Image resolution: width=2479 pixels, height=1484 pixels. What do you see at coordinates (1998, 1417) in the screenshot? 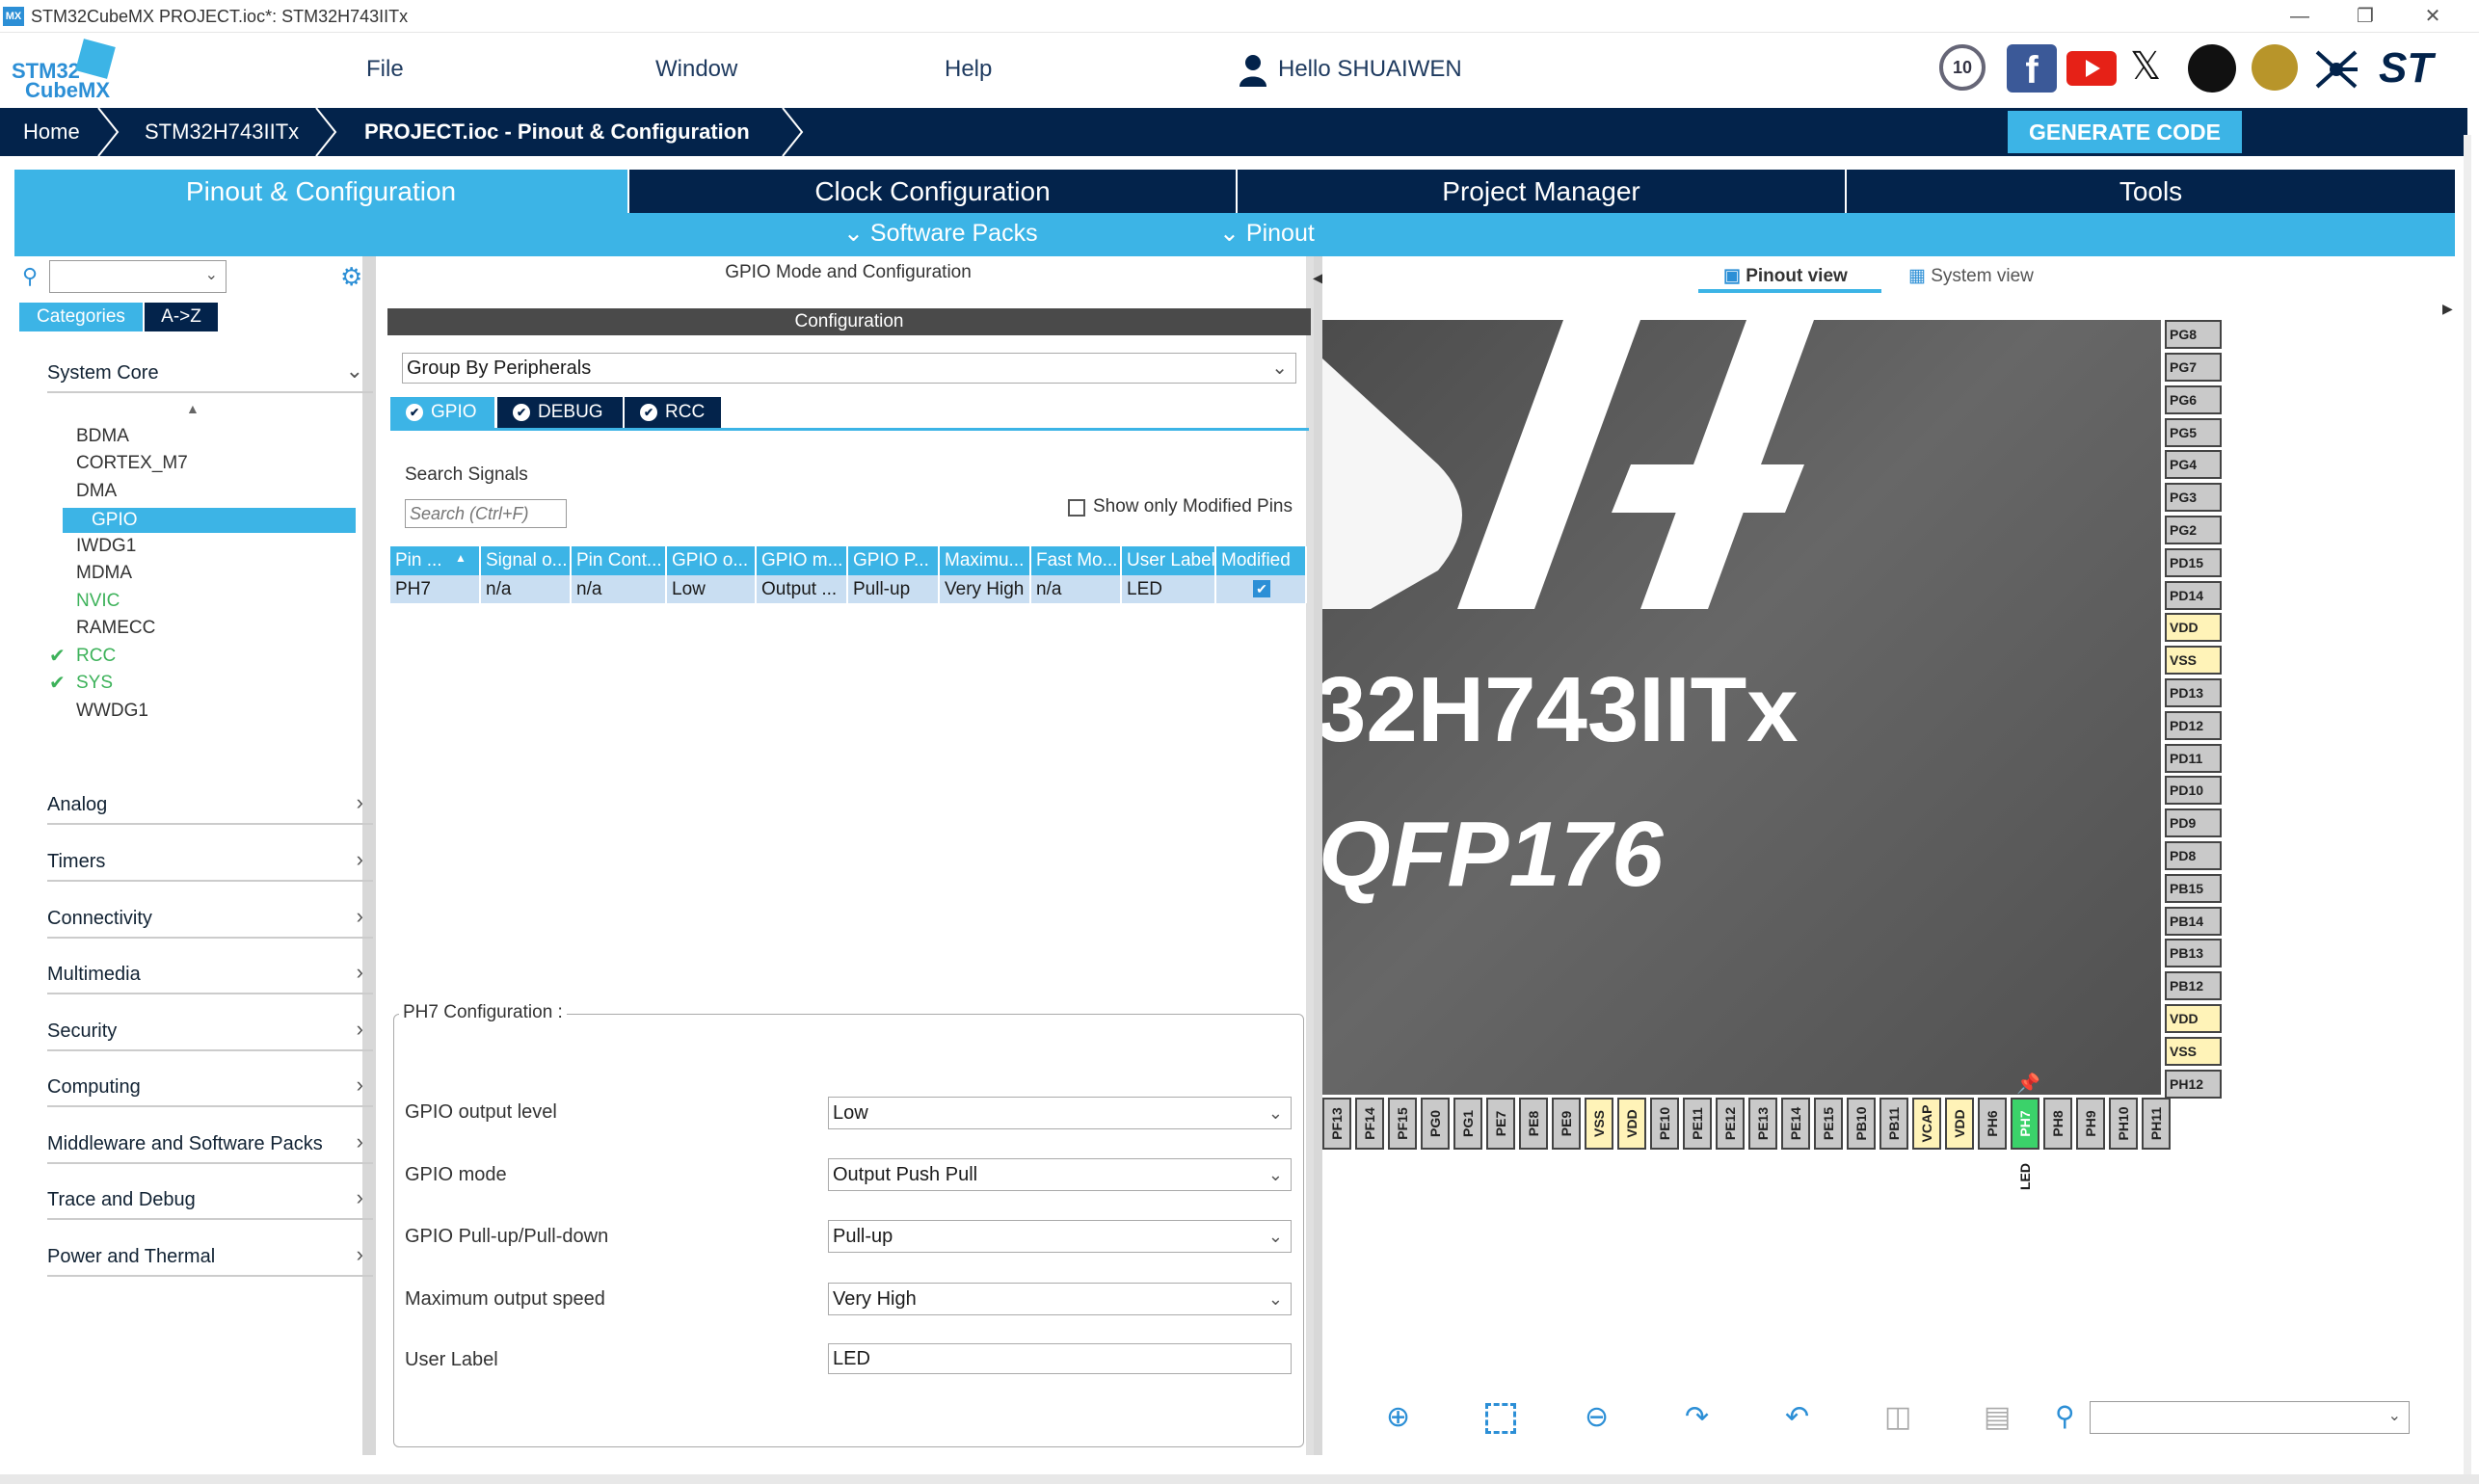
I see `split-icon: ▤` at bounding box center [1998, 1417].